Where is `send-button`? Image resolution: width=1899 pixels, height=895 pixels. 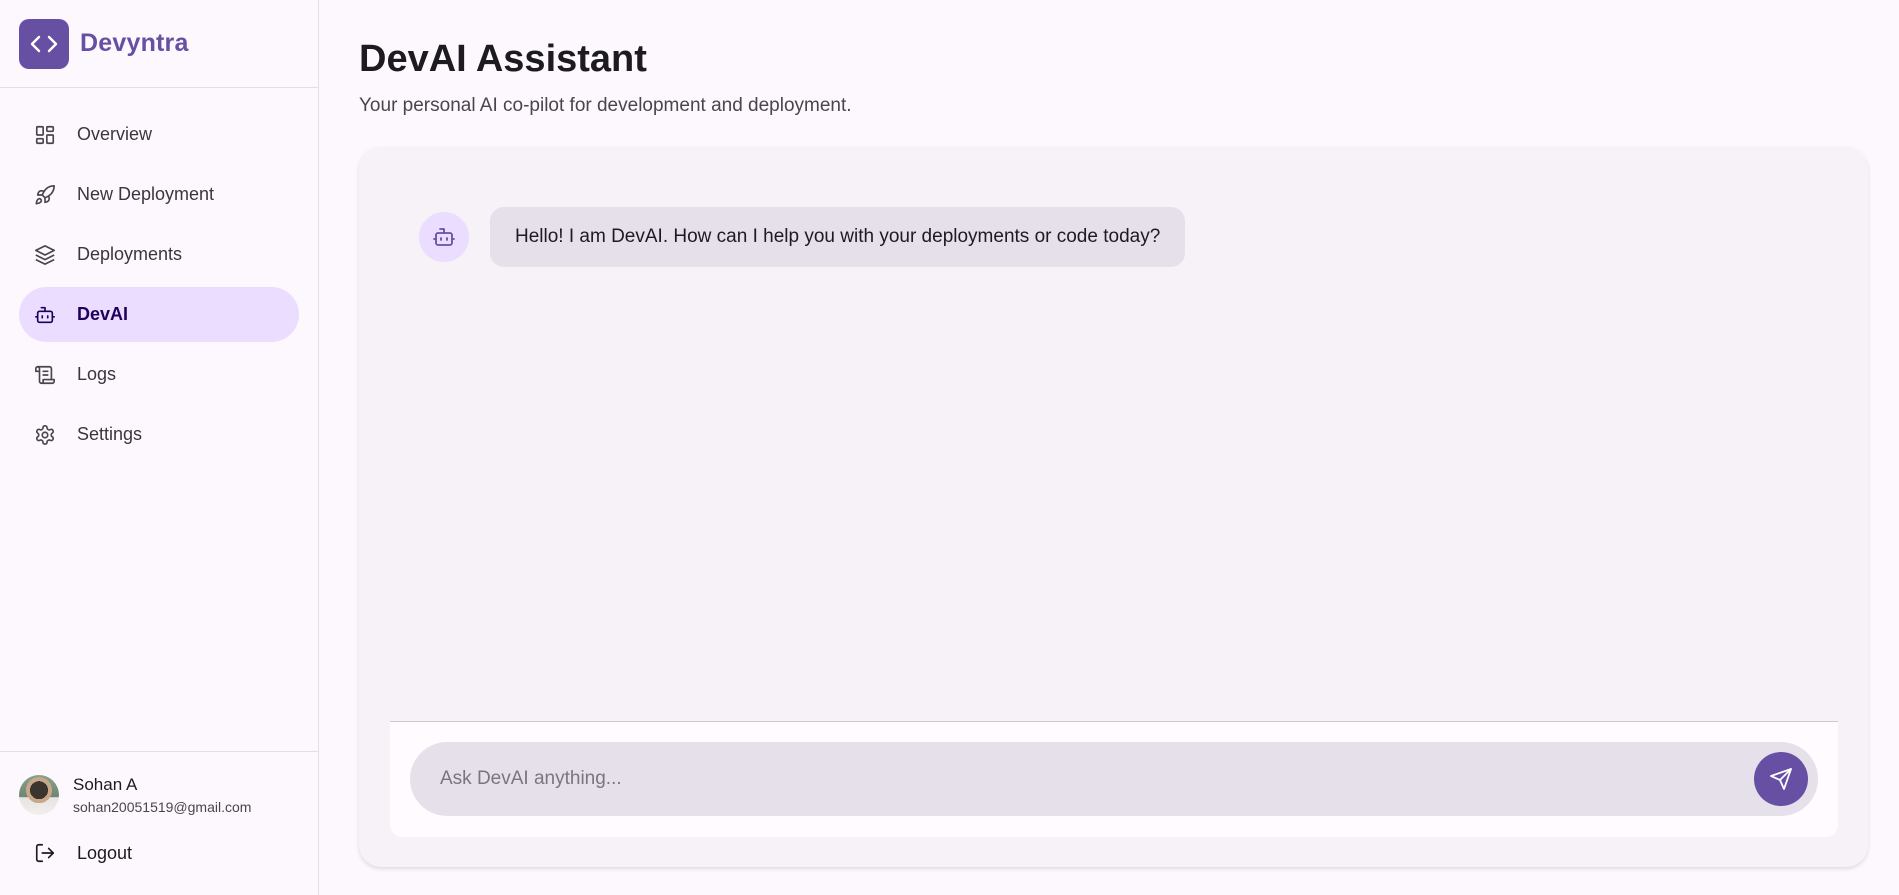 send-button is located at coordinates (1781, 779).